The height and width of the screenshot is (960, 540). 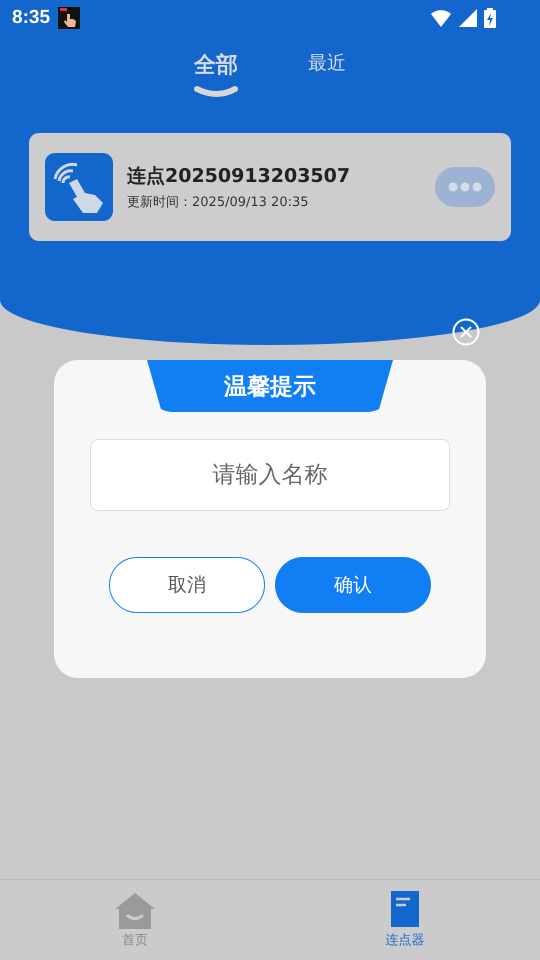 I want to click on tab: 全部, so click(x=216, y=80).